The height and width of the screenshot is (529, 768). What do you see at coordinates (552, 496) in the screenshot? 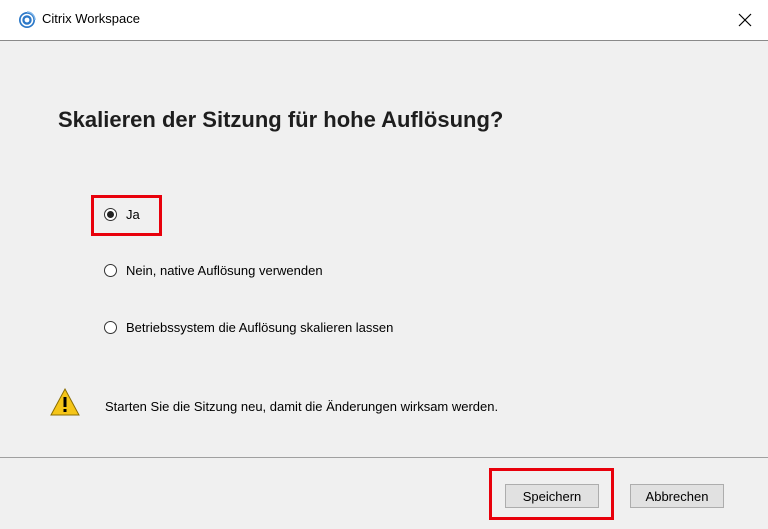
I see `save-button: Speichern` at bounding box center [552, 496].